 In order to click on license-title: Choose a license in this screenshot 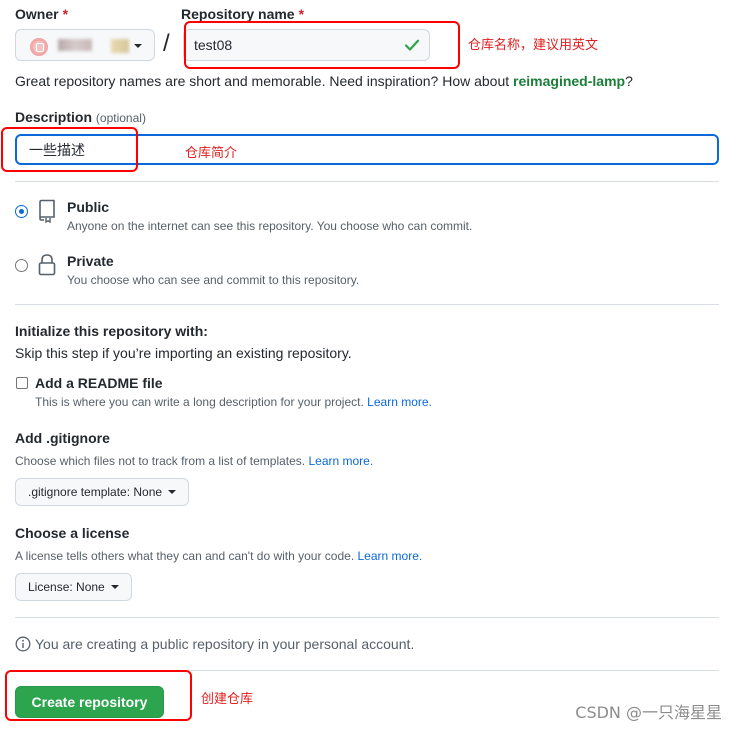, I will do `click(72, 533)`.